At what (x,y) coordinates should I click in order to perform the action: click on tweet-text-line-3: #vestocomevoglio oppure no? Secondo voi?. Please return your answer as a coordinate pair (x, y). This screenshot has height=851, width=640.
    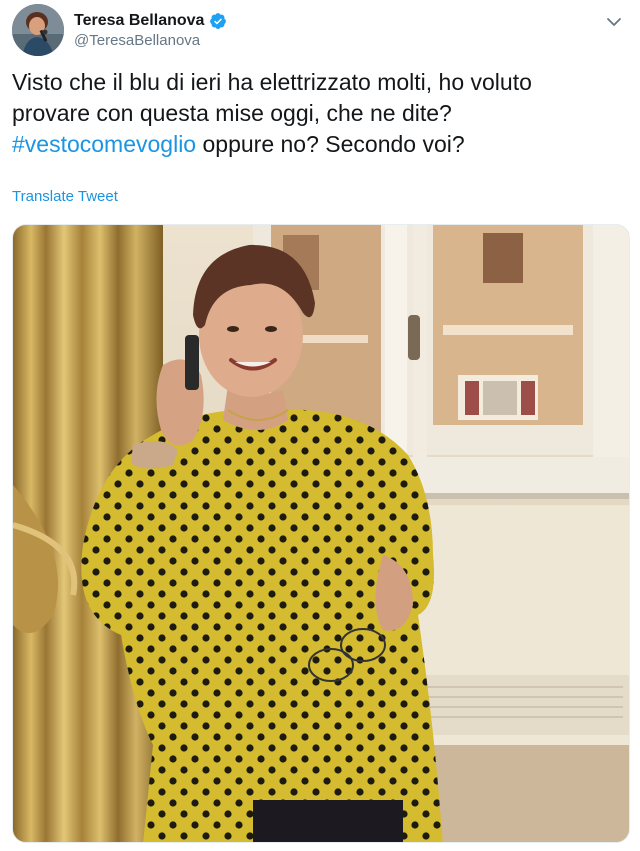
    Looking at the image, I should click on (318, 144).